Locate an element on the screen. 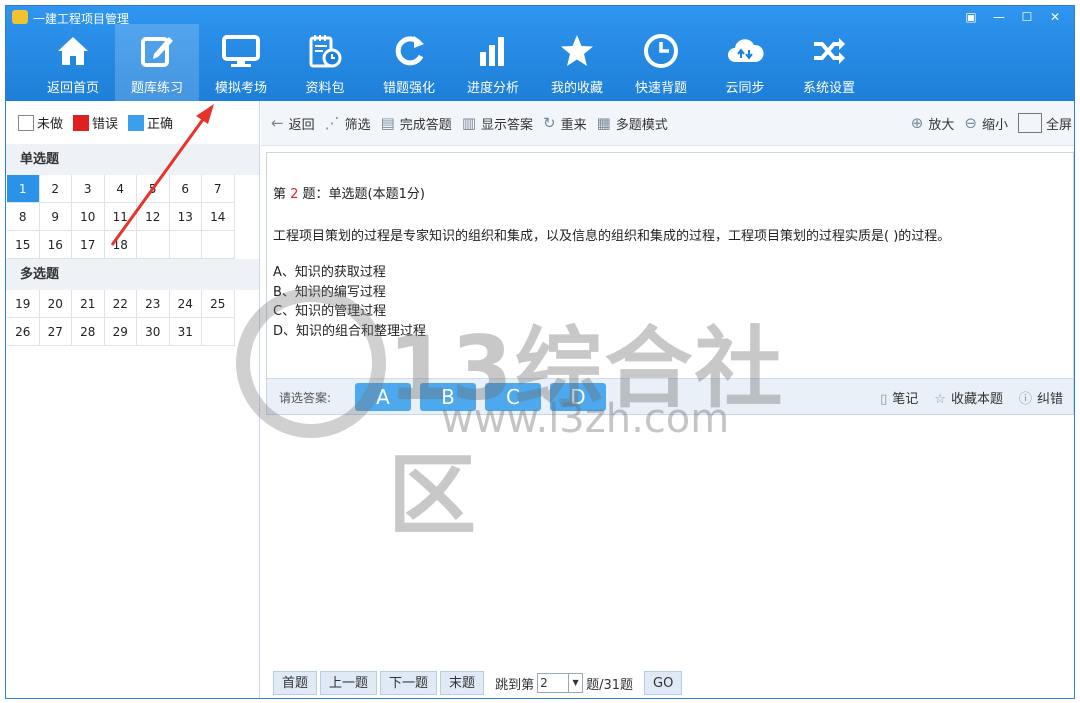 Image resolution: width=1080 pixels, height=703 pixels. legend-label: 未做 is located at coordinates (50, 124).